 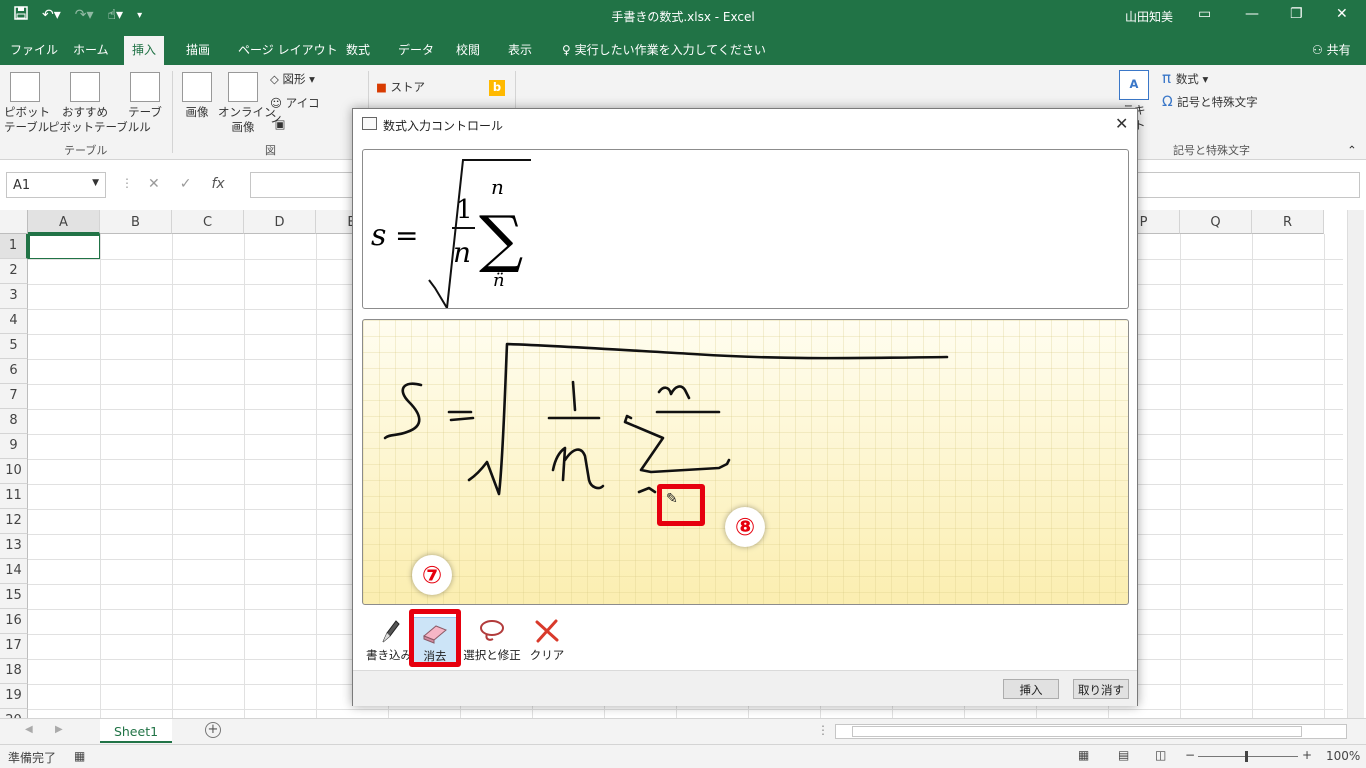 I want to click on tab-insert: 挿入, so click(x=144, y=50).